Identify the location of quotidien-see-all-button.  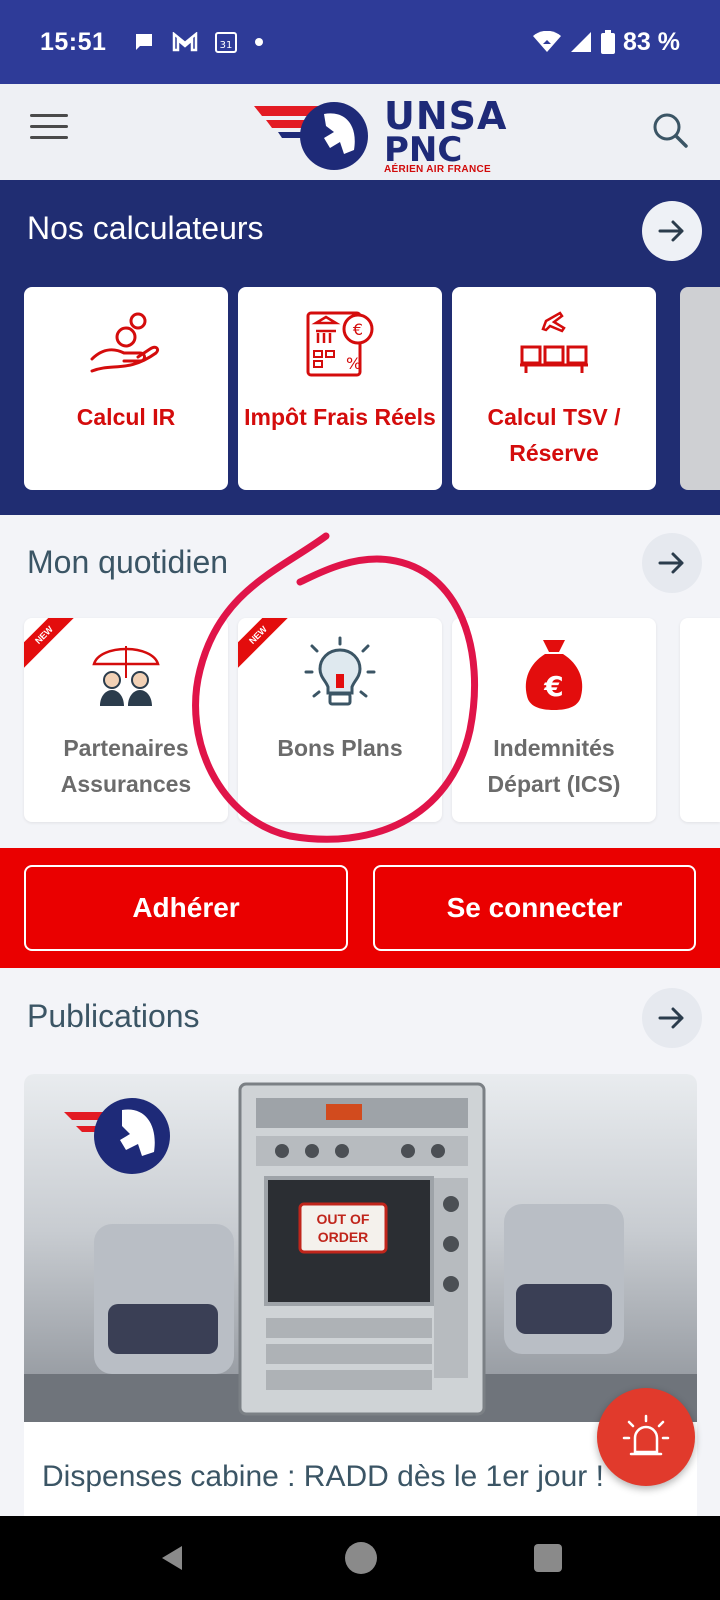
(672, 563).